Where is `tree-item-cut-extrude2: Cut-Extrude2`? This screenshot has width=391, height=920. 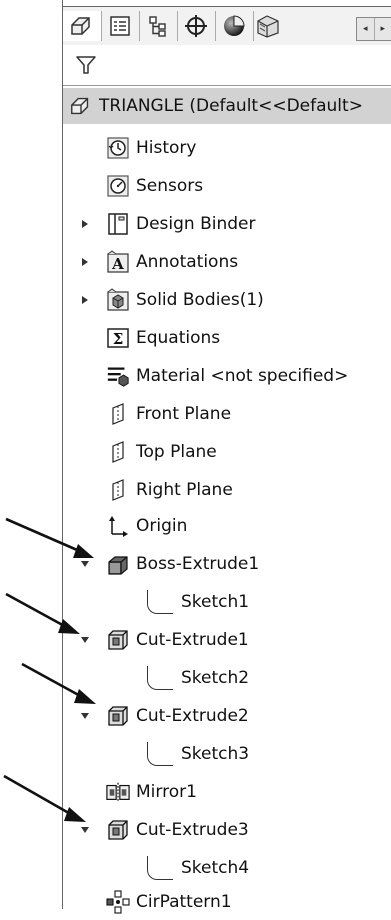
tree-item-cut-extrude2: Cut-Extrude2 is located at coordinates (227, 716).